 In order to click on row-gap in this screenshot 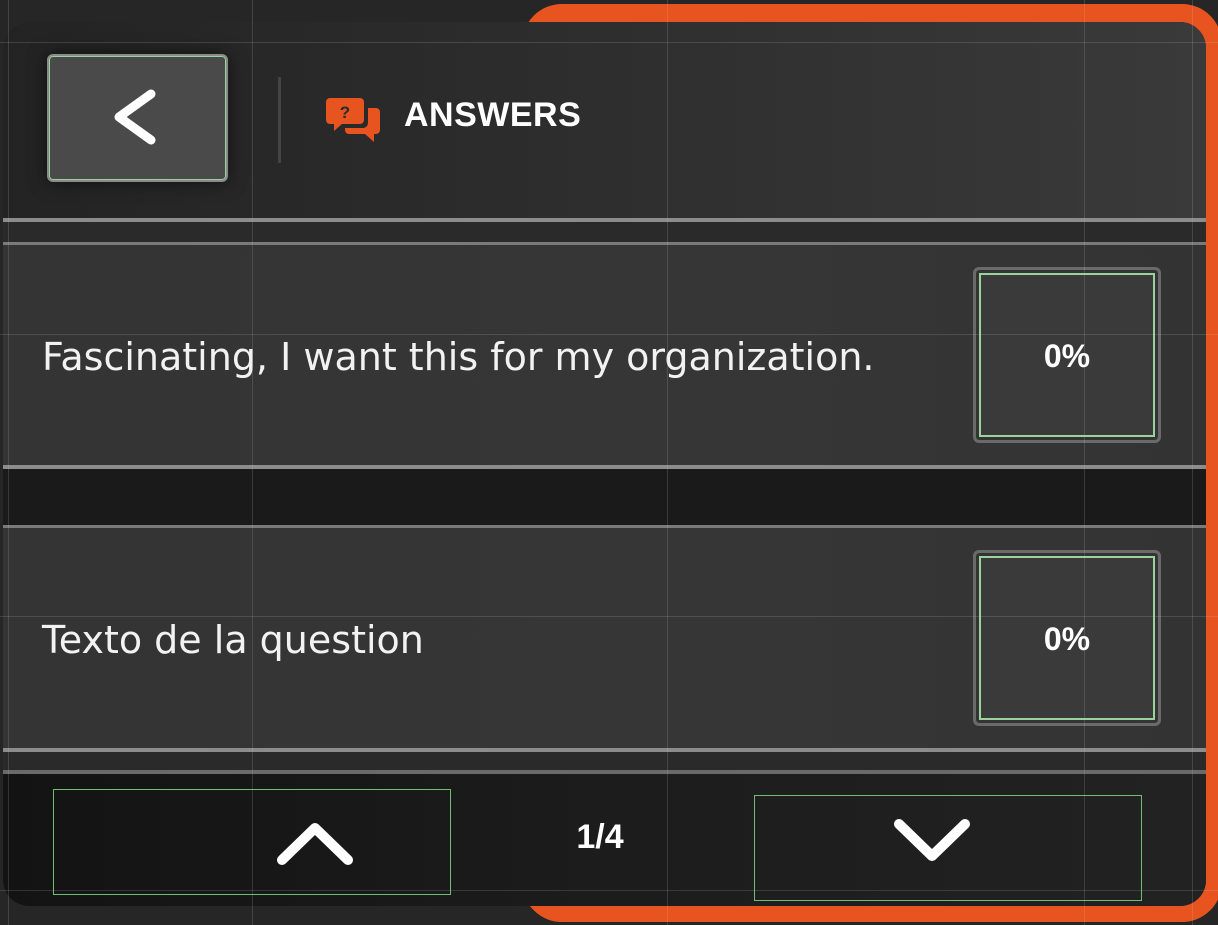, I will do `click(604, 497)`.